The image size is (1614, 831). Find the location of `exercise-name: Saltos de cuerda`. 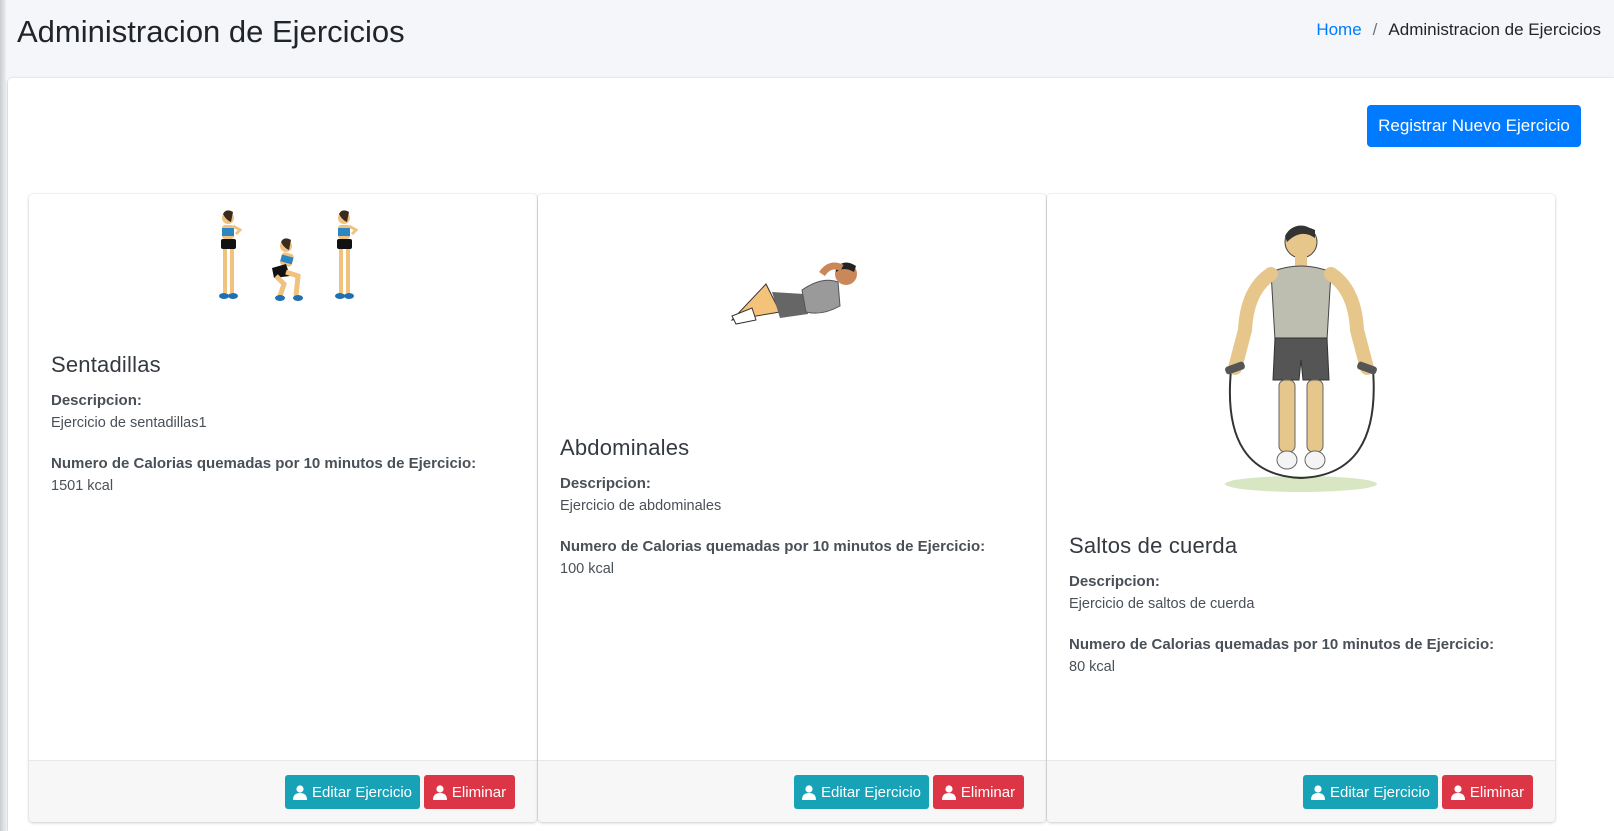

exercise-name: Saltos de cuerda is located at coordinates (1153, 545).